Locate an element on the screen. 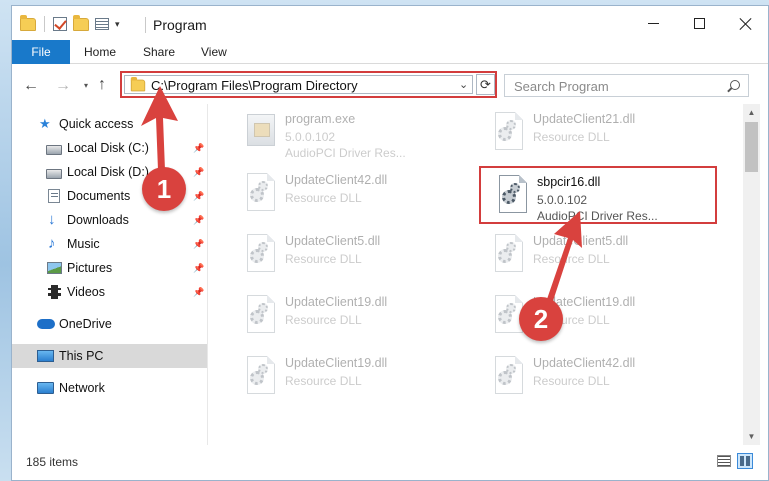  arrow-2-icon is located at coordinates (564, 257).